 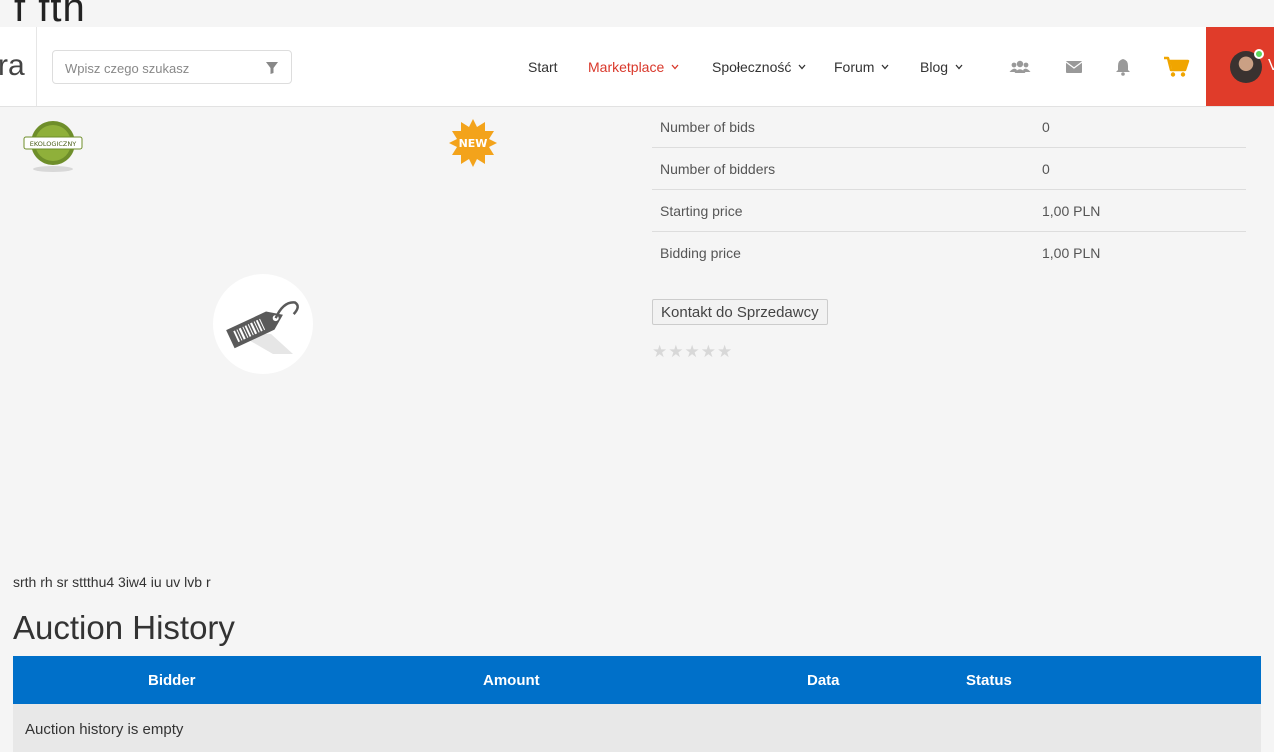 I want to click on envelope-icon, so click(x=1074, y=67).